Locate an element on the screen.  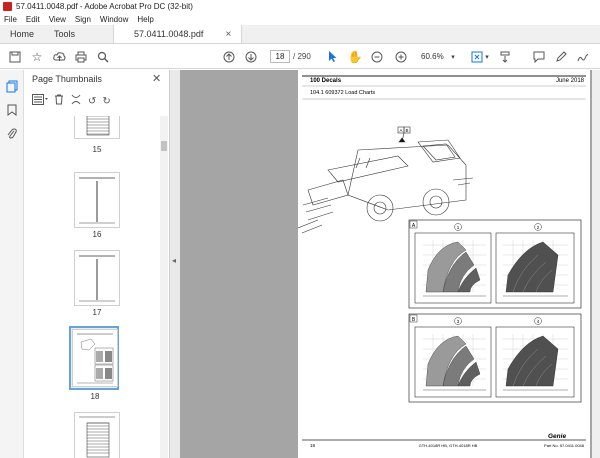
tab-document: 57.0411.0048.pdf × is located at coordinates (178, 34).